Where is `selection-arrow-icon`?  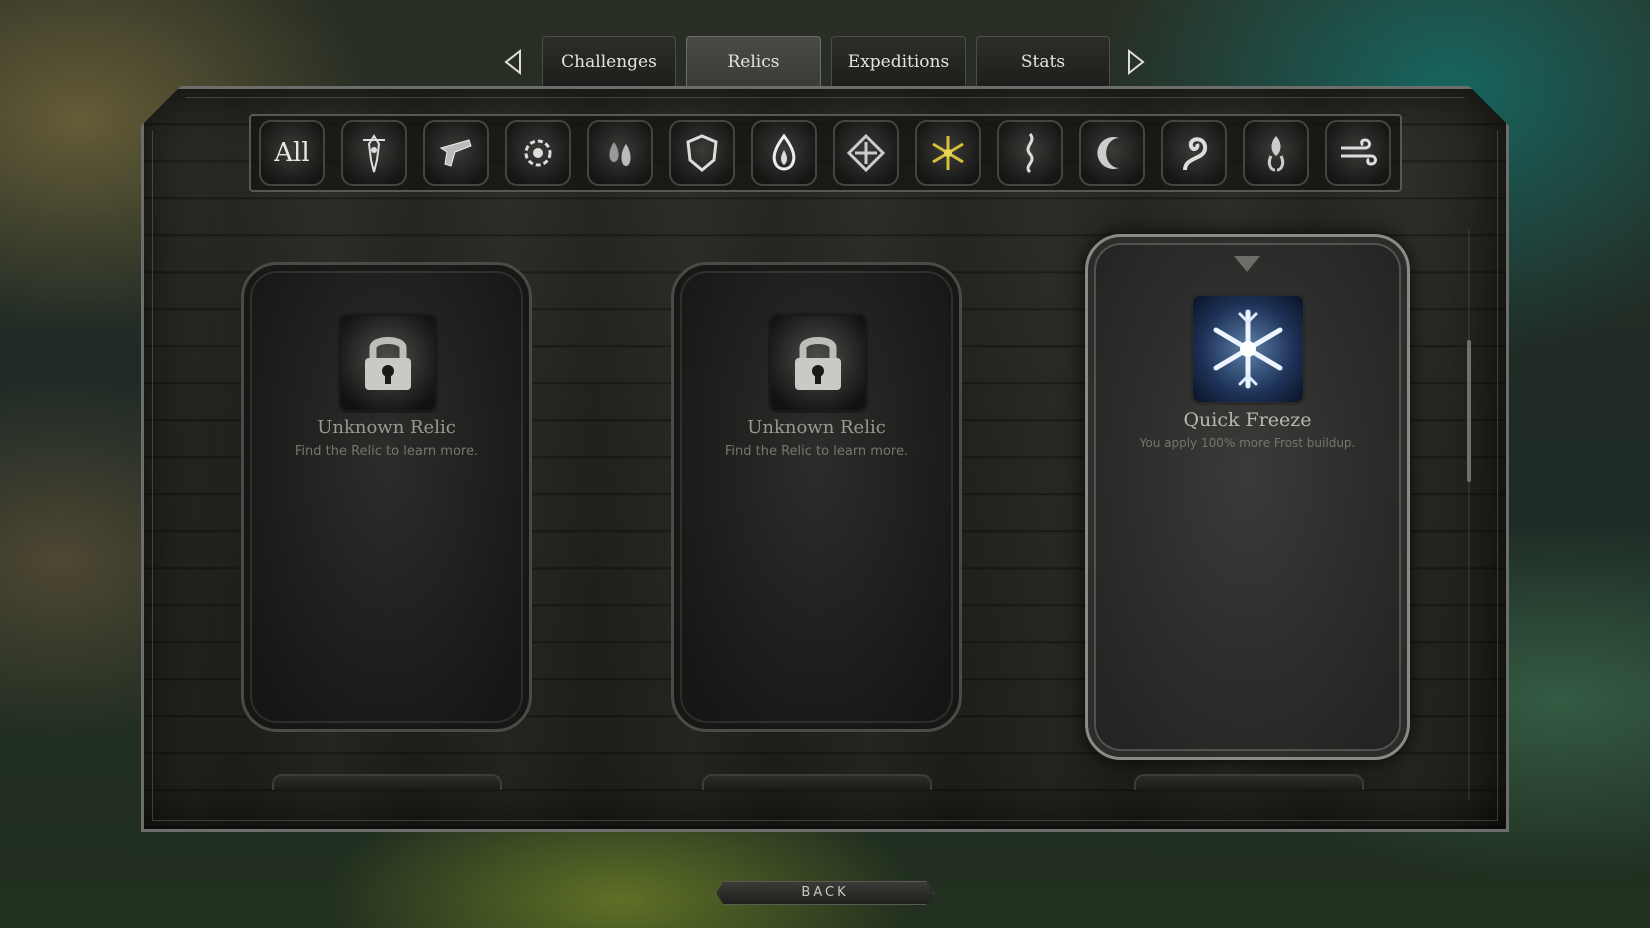 selection-arrow-icon is located at coordinates (1247, 264).